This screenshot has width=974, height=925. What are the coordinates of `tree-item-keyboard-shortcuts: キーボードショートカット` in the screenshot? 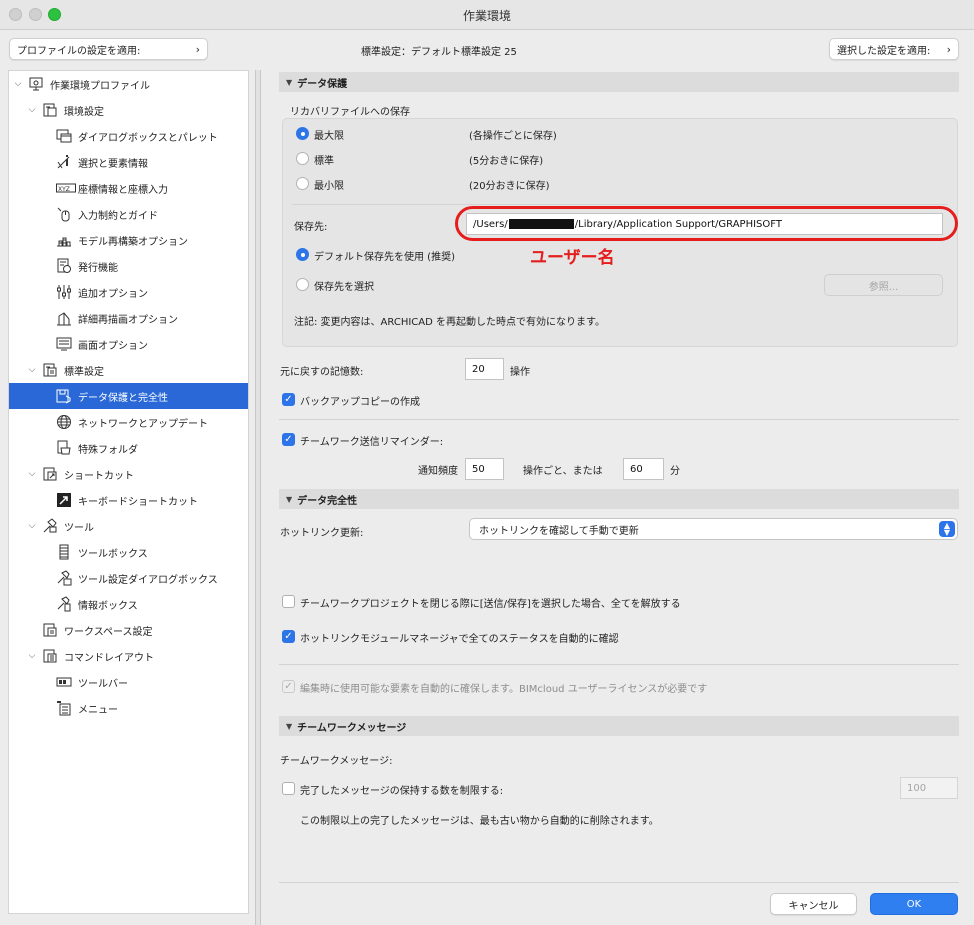 It's located at (128, 500).